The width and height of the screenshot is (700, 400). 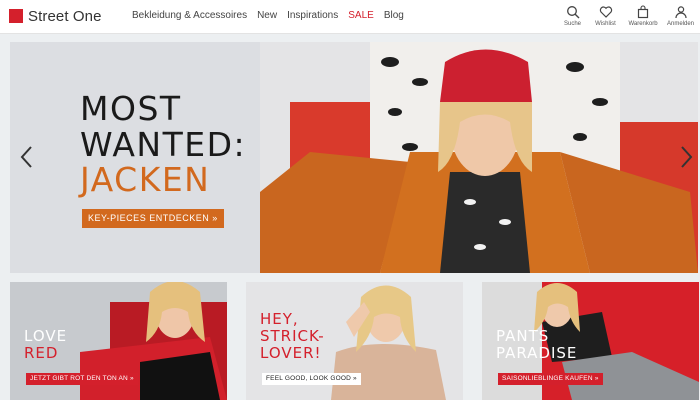 What do you see at coordinates (523, 336) in the screenshot?
I see `tile-pants-paradise-title-line1: PANTS` at bounding box center [523, 336].